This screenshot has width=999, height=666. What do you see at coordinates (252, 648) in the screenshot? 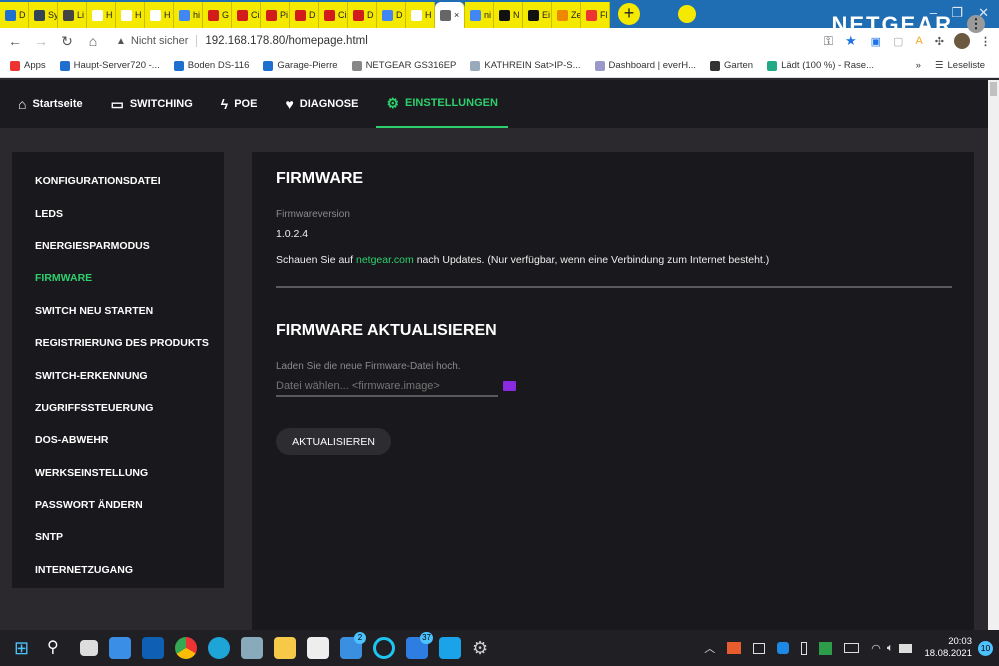
I see `photos-icon` at bounding box center [252, 648].